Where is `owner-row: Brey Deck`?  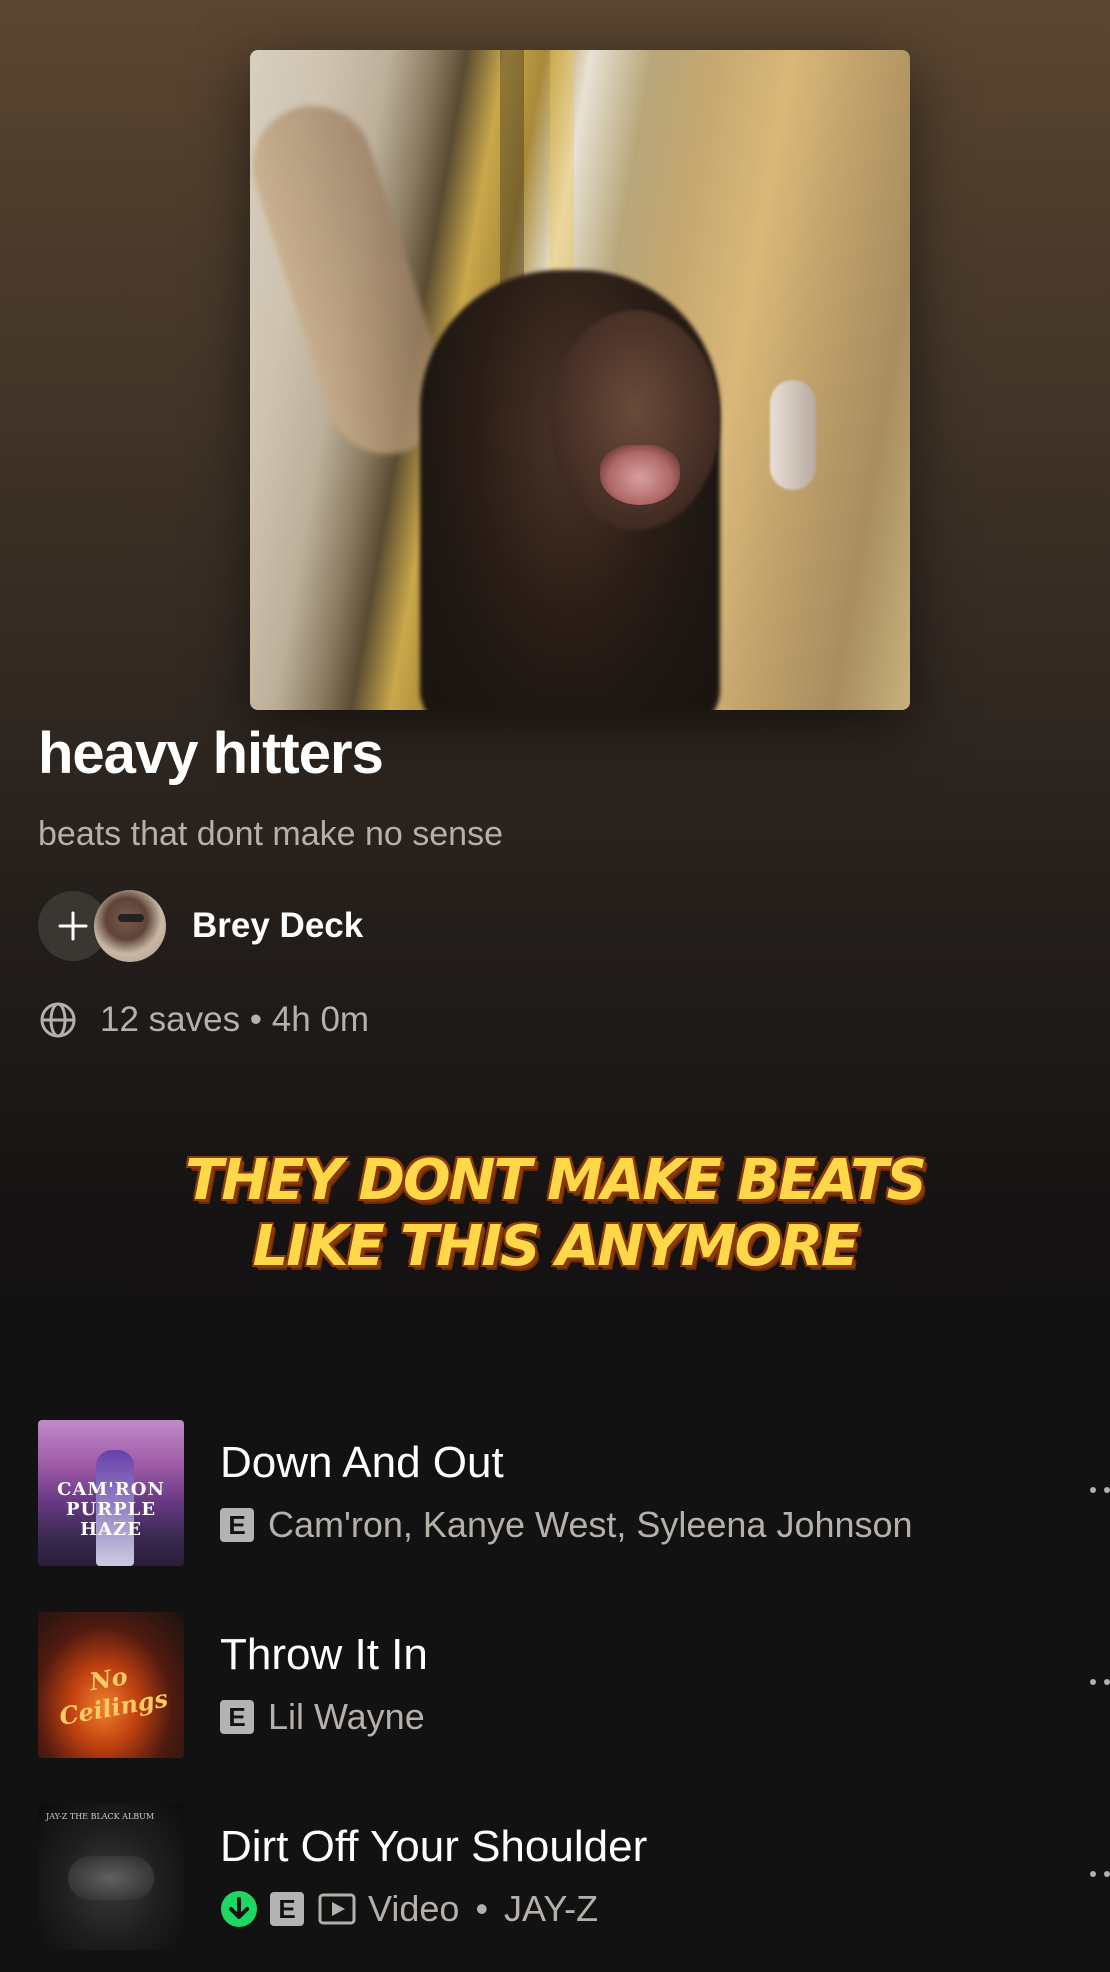
owner-row: Brey Deck is located at coordinates (200, 926).